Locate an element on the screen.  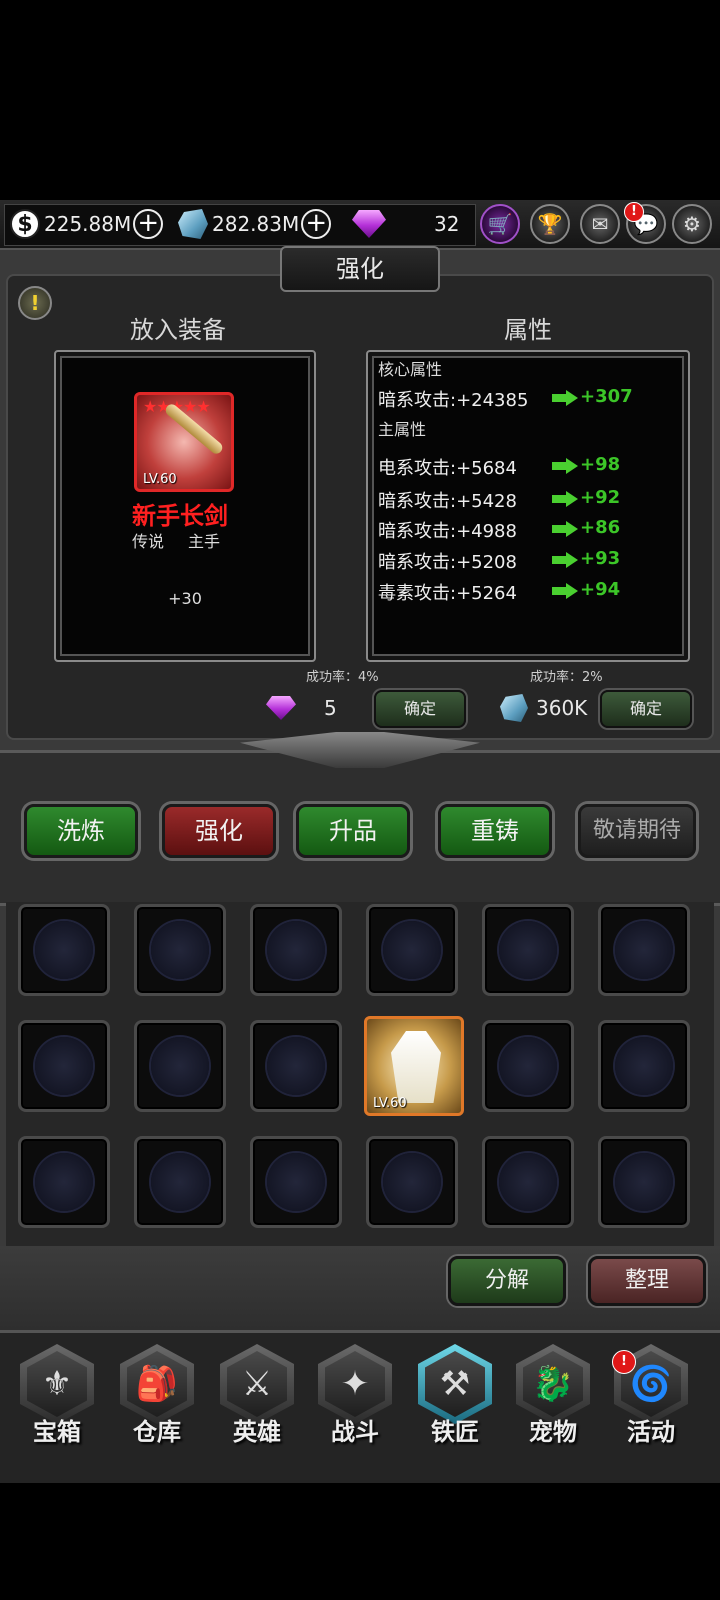
cart-icon: 🛒 is located at coordinates (500, 224).